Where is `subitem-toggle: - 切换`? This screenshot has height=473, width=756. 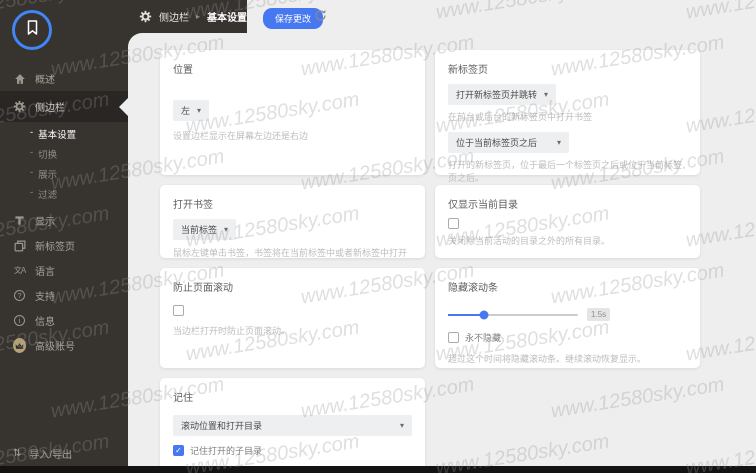 subitem-toggle: - 切换 is located at coordinates (64, 154).